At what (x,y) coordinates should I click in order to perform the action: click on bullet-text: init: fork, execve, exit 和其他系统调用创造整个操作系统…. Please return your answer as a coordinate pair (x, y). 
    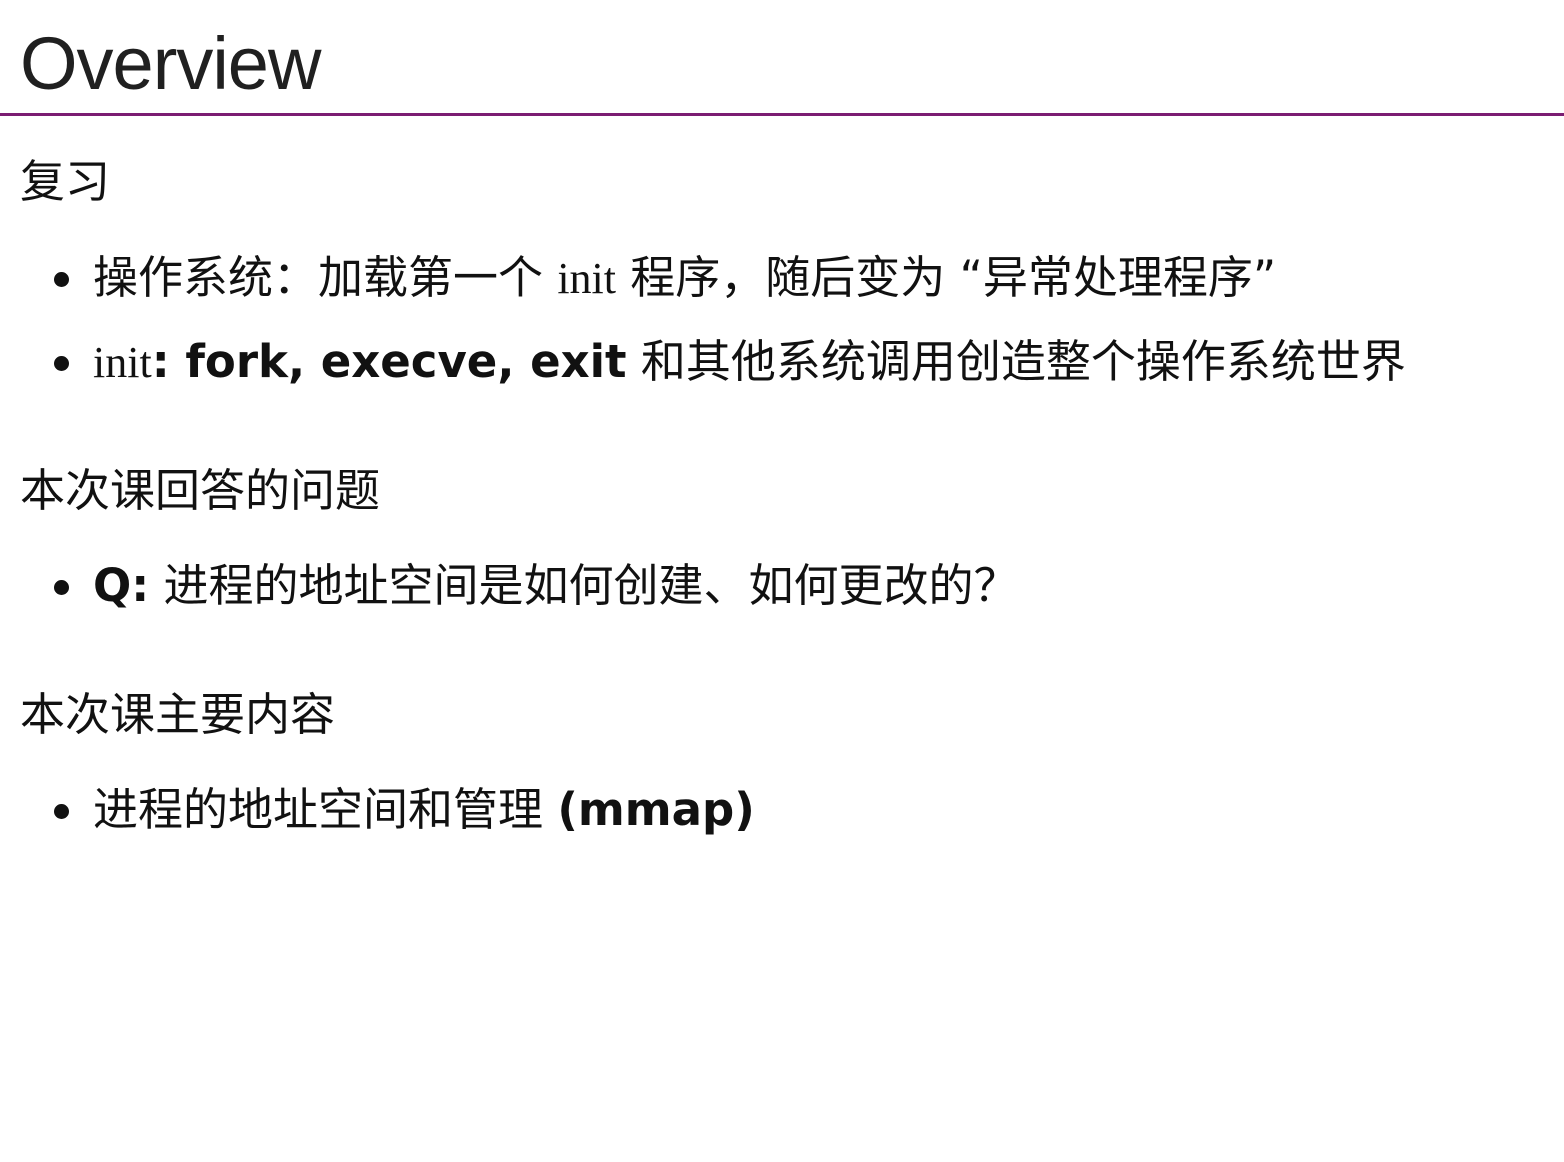
    Looking at the image, I should click on (749, 362).